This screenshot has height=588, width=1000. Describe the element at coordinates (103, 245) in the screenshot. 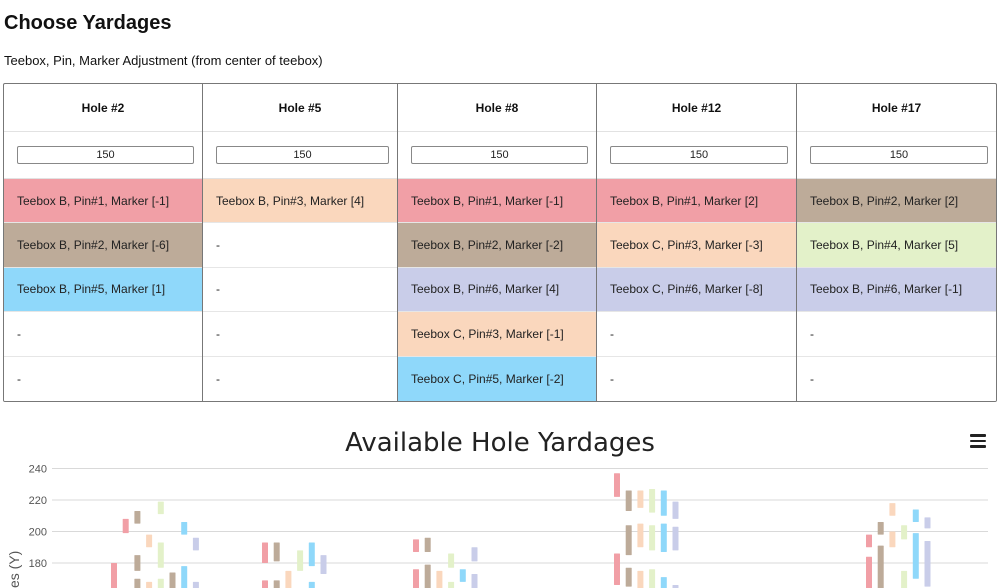

I see `option-cell: Teebox B, Pin#2, Marker [-6]` at that location.